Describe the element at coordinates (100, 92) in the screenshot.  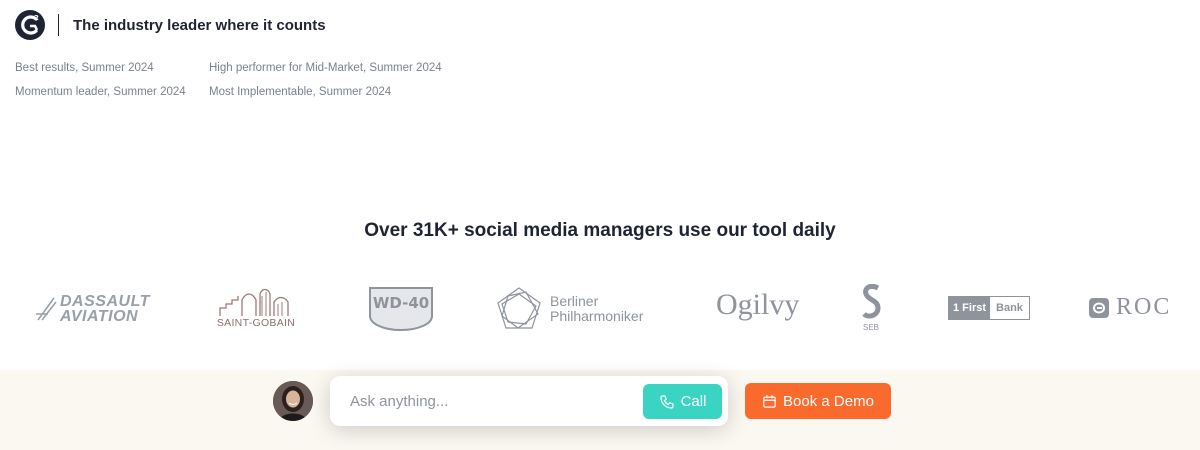
I see `award-item: Momentum leader, Summer 2024` at that location.